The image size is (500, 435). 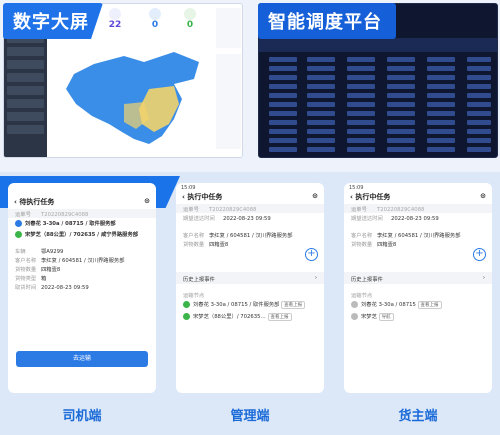 What do you see at coordinates (132, 98) in the screenshot?
I see `china-map` at bounding box center [132, 98].